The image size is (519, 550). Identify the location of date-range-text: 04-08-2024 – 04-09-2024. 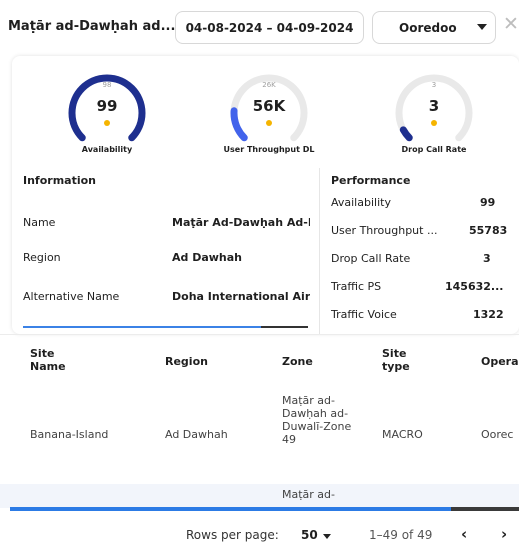
(269, 27).